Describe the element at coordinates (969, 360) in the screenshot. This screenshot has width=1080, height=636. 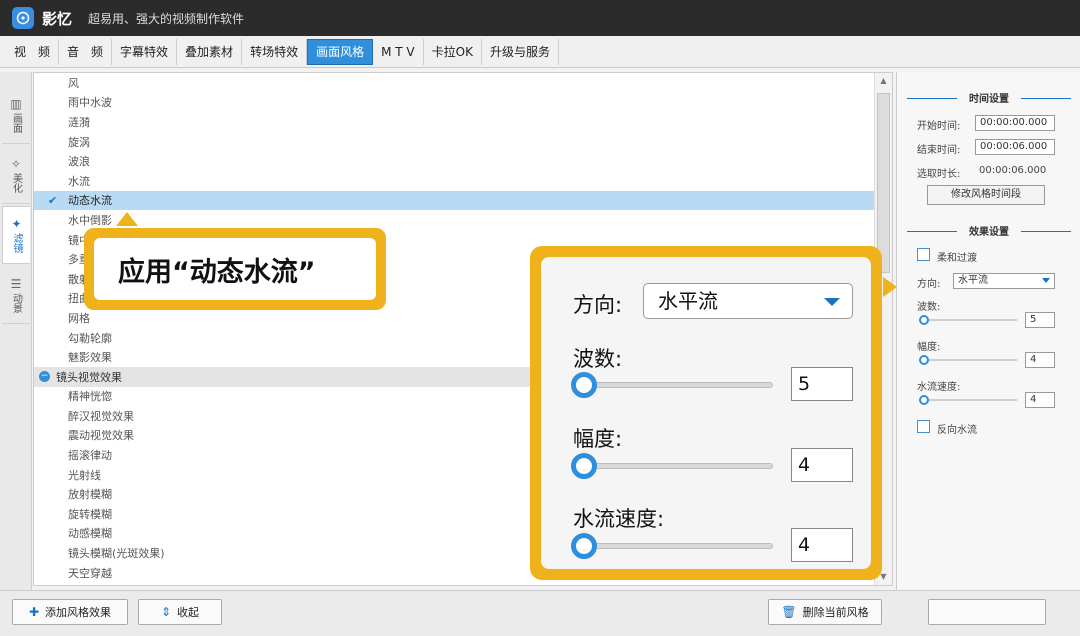
I see `amplitude-slider` at that location.